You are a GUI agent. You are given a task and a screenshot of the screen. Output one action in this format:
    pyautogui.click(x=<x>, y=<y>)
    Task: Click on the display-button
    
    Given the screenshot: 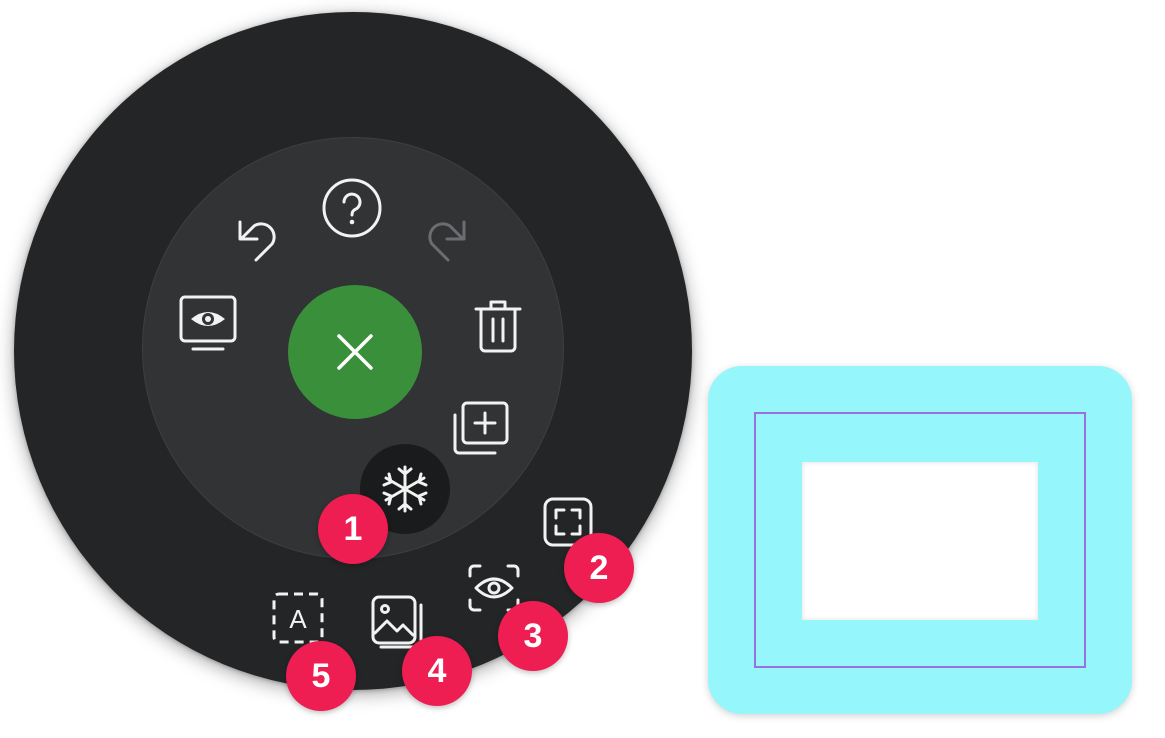 What is the action you would take?
    pyautogui.click(x=208, y=324)
    